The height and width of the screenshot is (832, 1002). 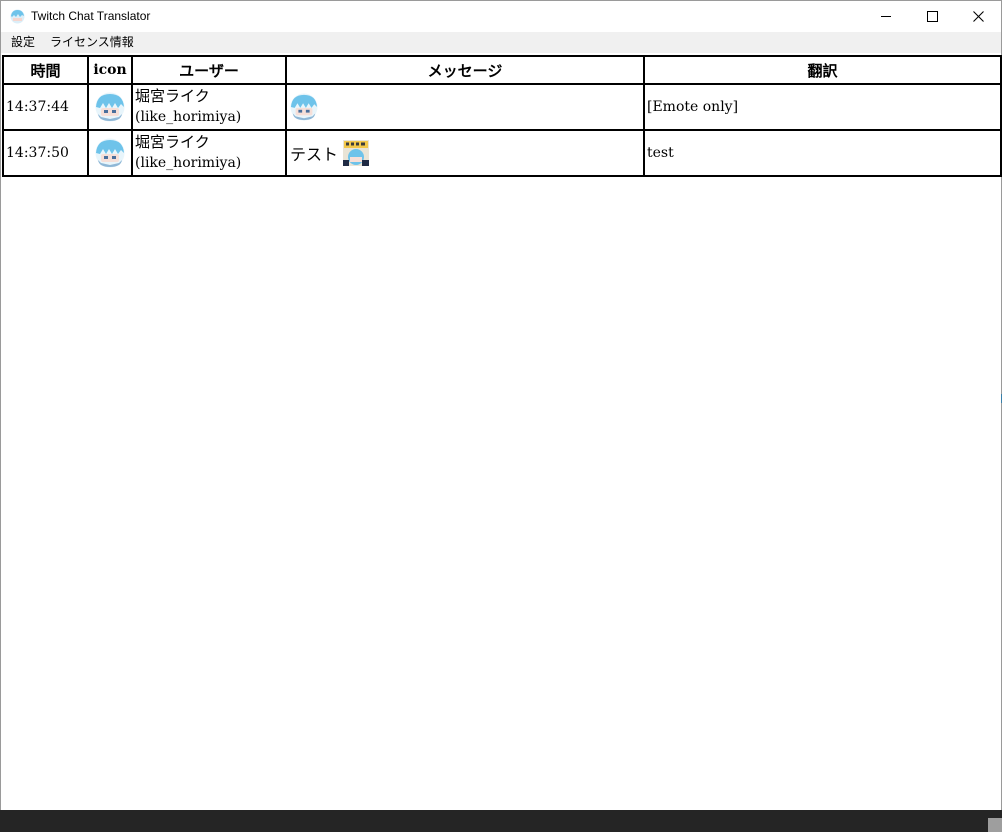 I want to click on row-translation: test, so click(x=822, y=153).